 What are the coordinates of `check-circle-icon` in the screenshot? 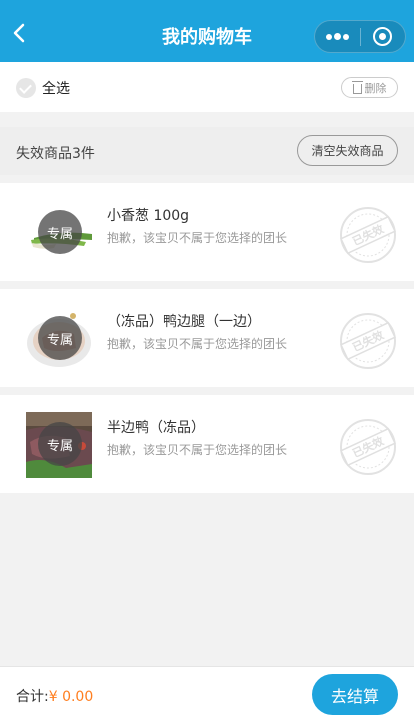 It's located at (26, 88).